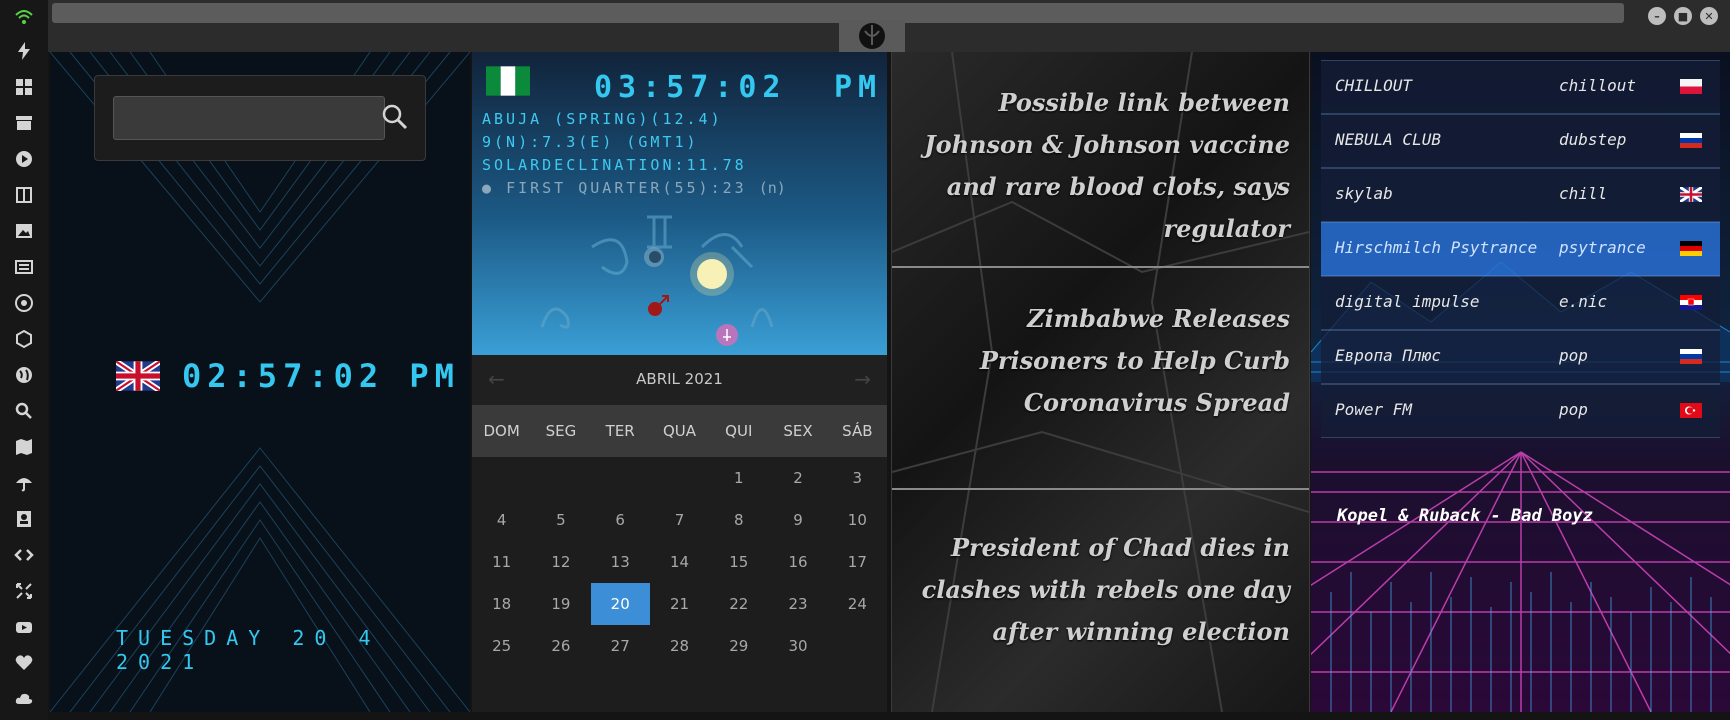 The height and width of the screenshot is (720, 1730). Describe the element at coordinates (561, 431) in the screenshot. I see `weekday-label: SEG` at that location.